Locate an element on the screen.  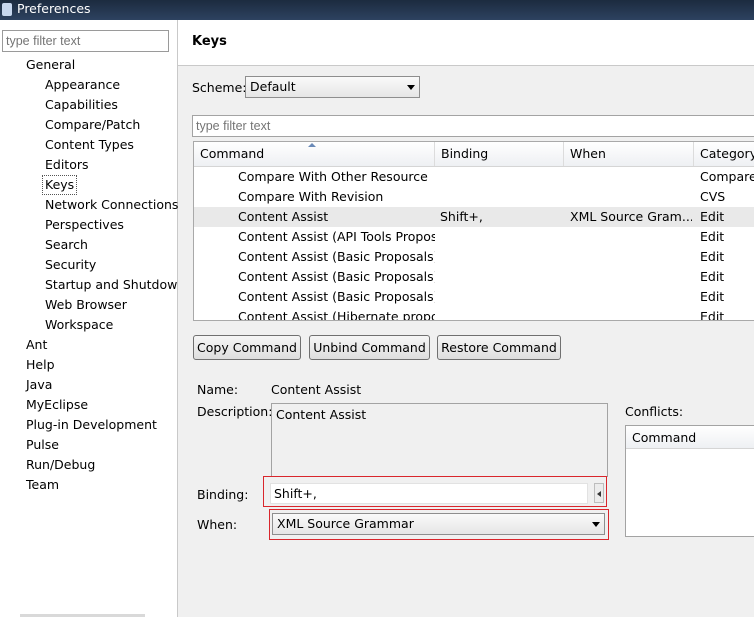
column-header-command: Command is located at coordinates (314, 154).